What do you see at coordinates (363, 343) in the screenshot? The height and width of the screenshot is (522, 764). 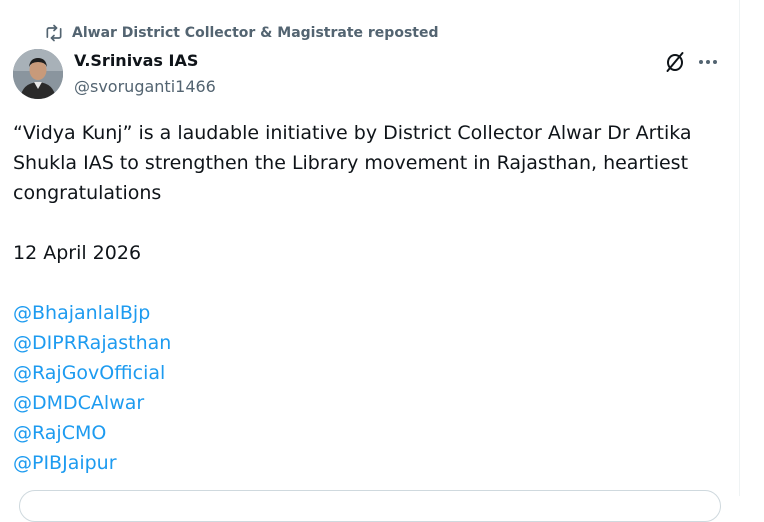 I see `mention-link: @DIPRRajasthan` at bounding box center [363, 343].